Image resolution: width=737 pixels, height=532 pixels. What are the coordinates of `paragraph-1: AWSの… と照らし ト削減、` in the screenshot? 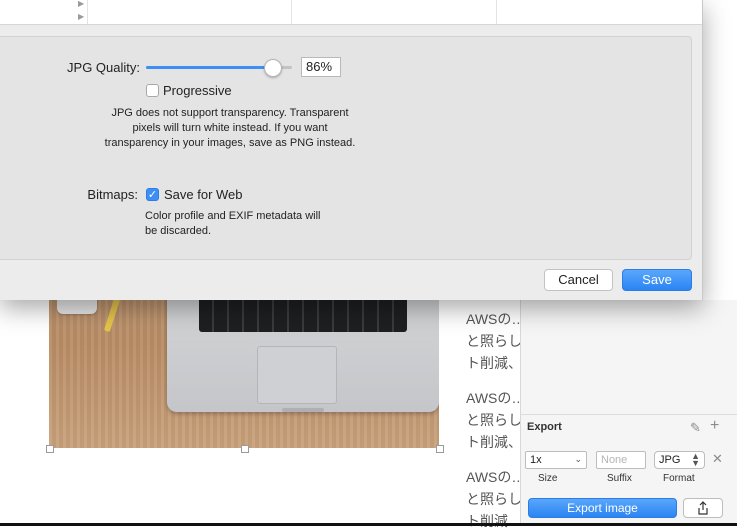 It's located at (495, 341).